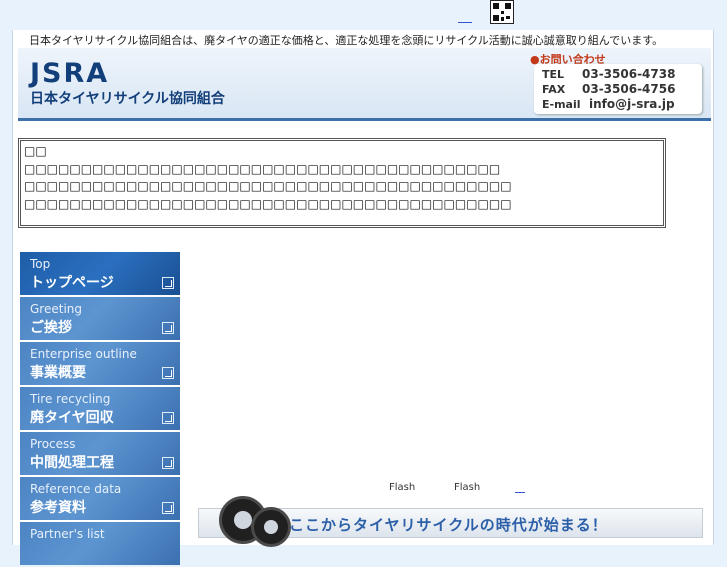  I want to click on top-bar, so click(363, 15).